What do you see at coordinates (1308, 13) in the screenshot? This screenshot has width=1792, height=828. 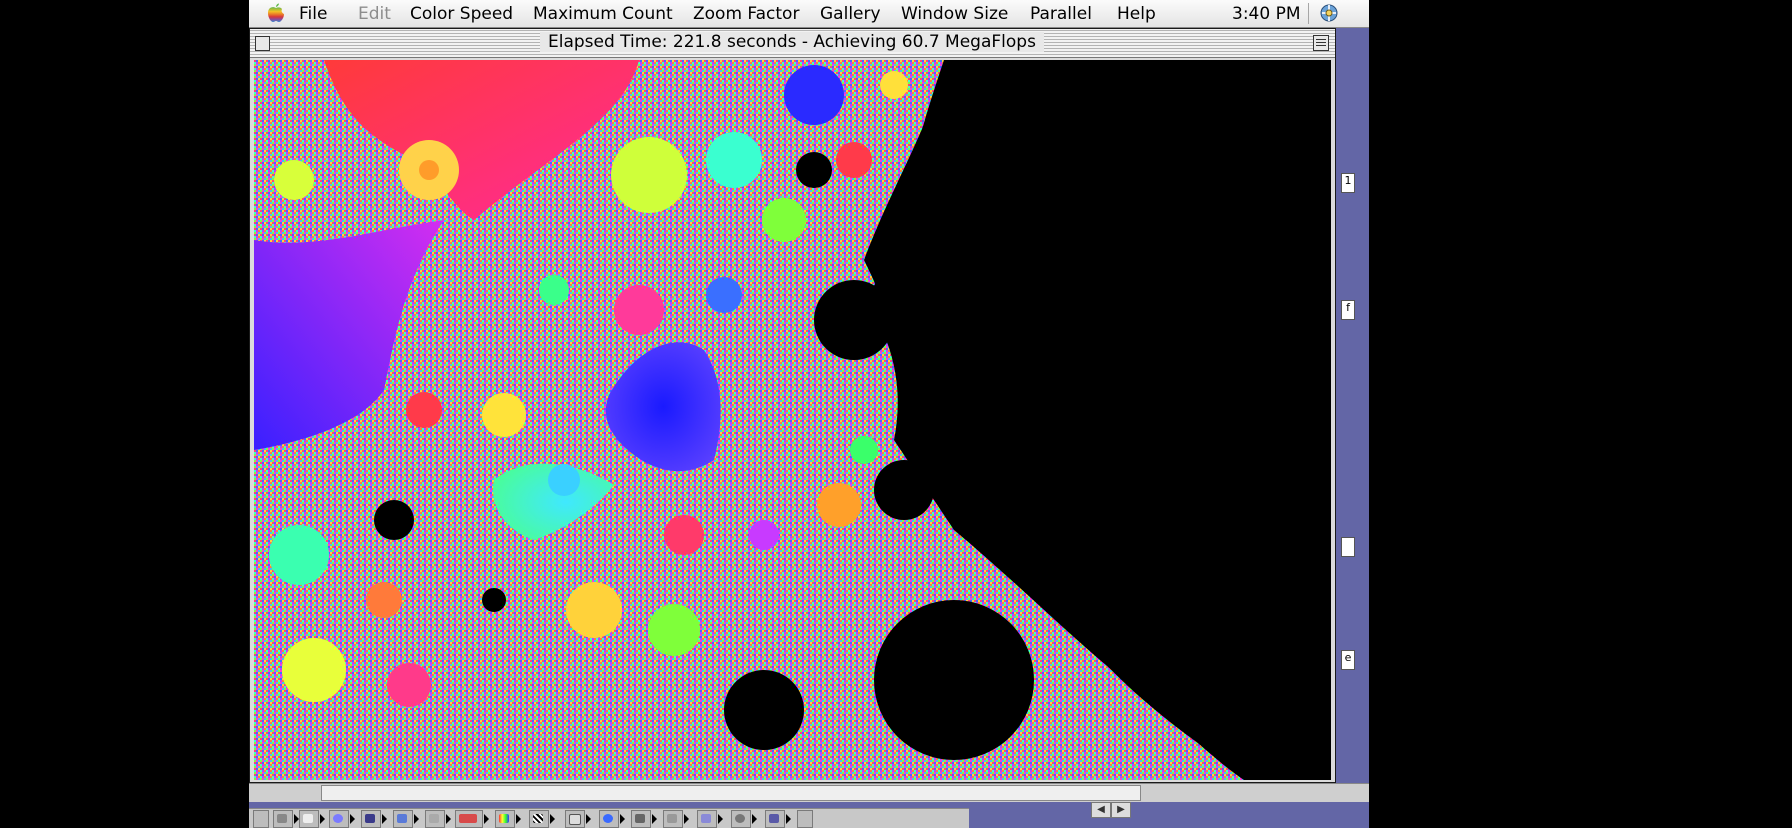 I see `menubar-divider` at bounding box center [1308, 13].